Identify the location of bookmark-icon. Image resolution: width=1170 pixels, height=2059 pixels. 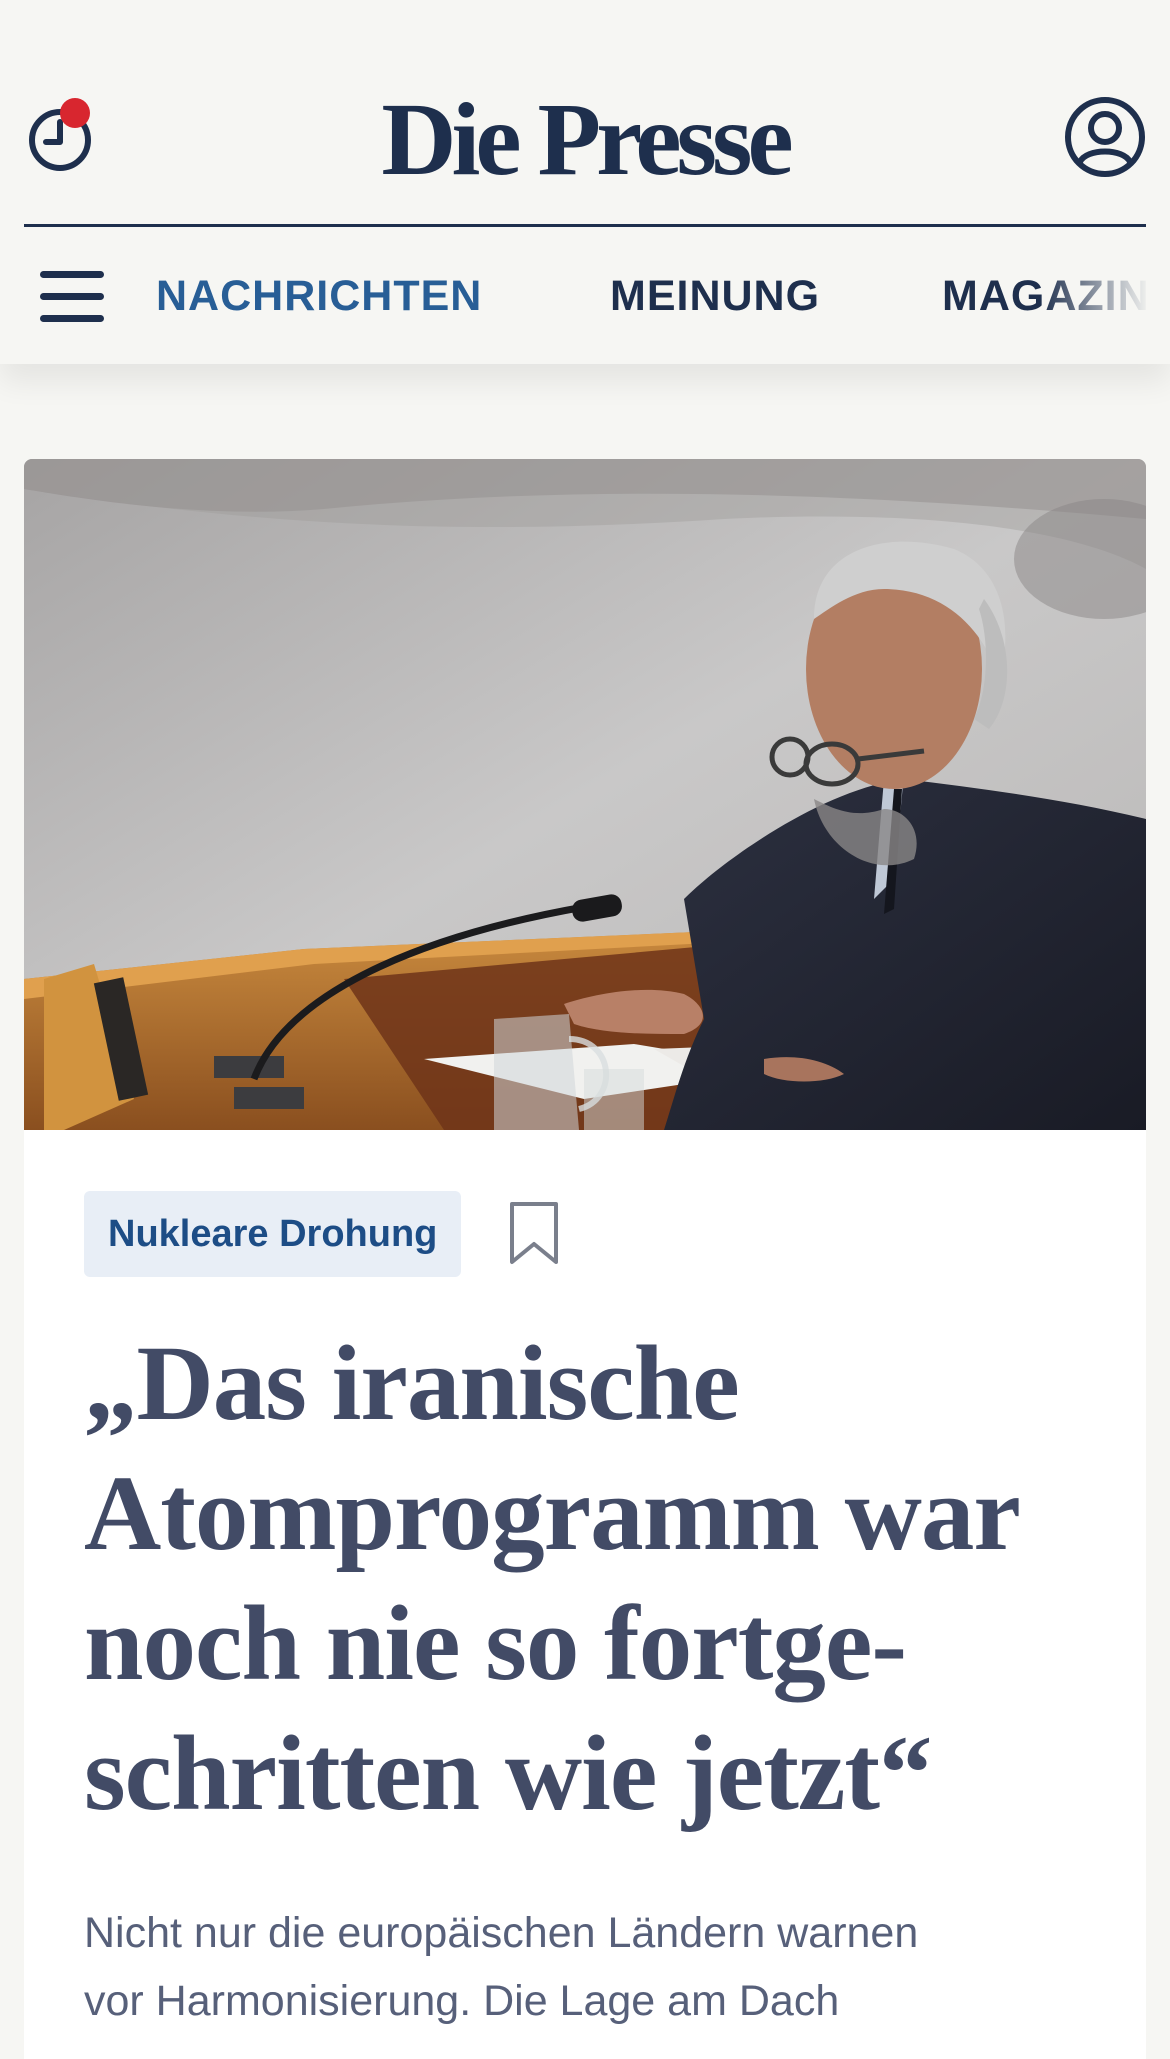
(534, 1233).